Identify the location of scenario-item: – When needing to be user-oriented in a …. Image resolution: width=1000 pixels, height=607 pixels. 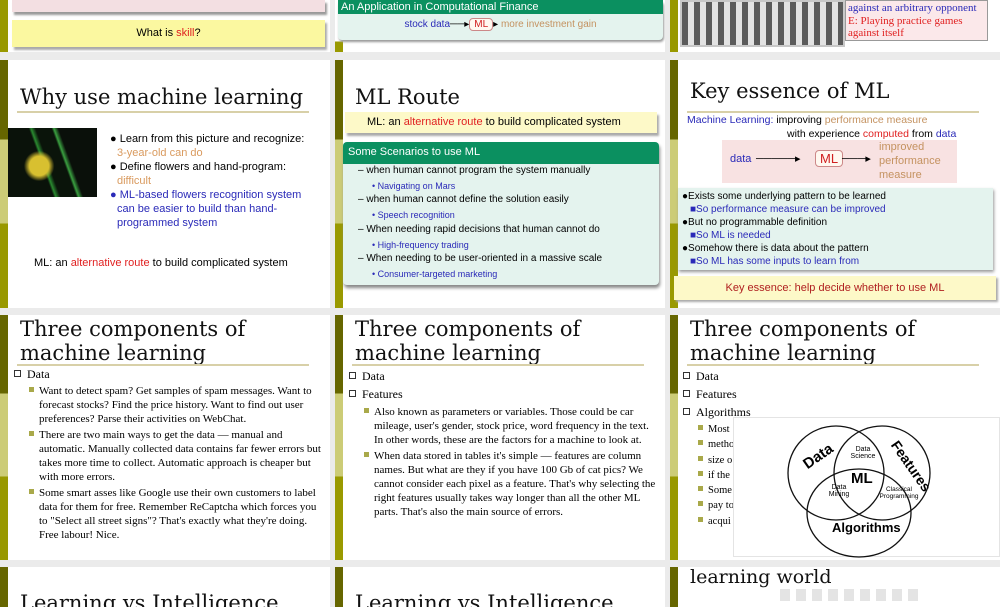
(508, 259).